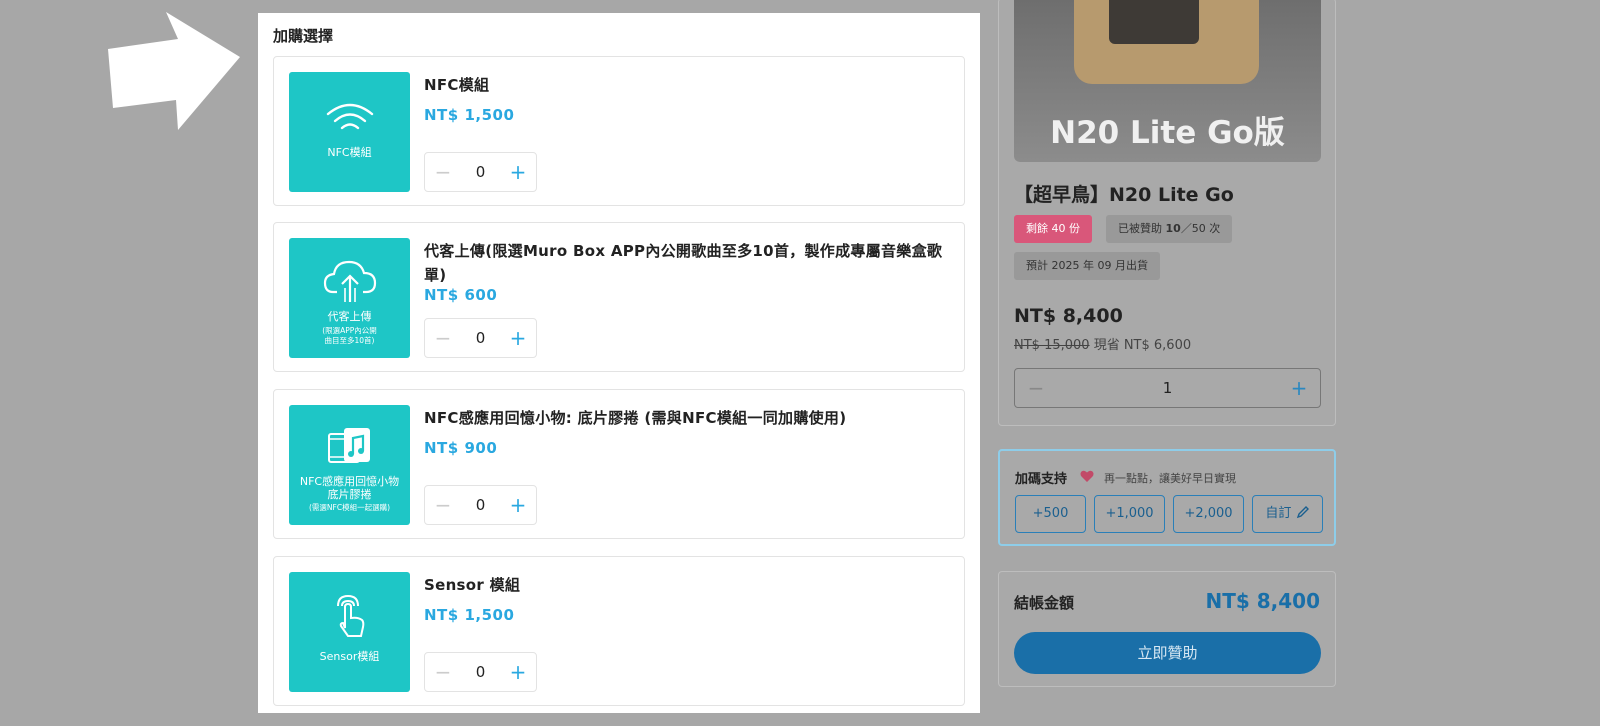 The height and width of the screenshot is (726, 1600). Describe the element at coordinates (349, 132) in the screenshot. I see `addon-thumb: NFC模組` at that location.